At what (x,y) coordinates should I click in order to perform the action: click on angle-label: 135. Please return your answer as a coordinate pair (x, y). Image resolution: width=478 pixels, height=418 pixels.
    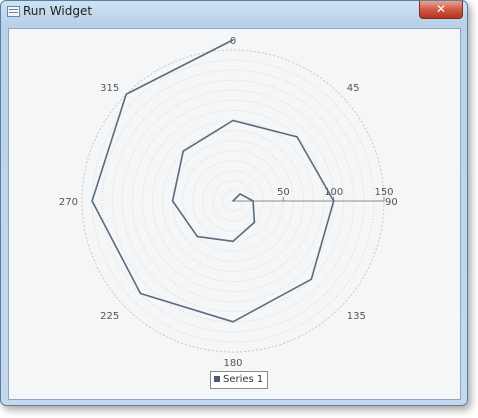
    Looking at the image, I should click on (356, 316).